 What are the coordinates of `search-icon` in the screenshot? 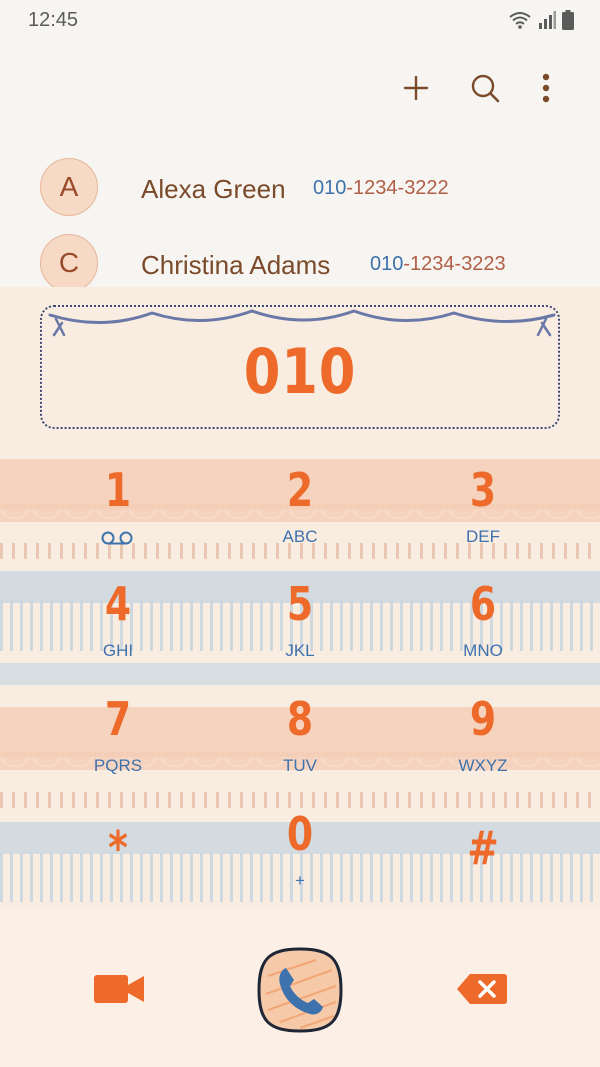 It's located at (485, 88).